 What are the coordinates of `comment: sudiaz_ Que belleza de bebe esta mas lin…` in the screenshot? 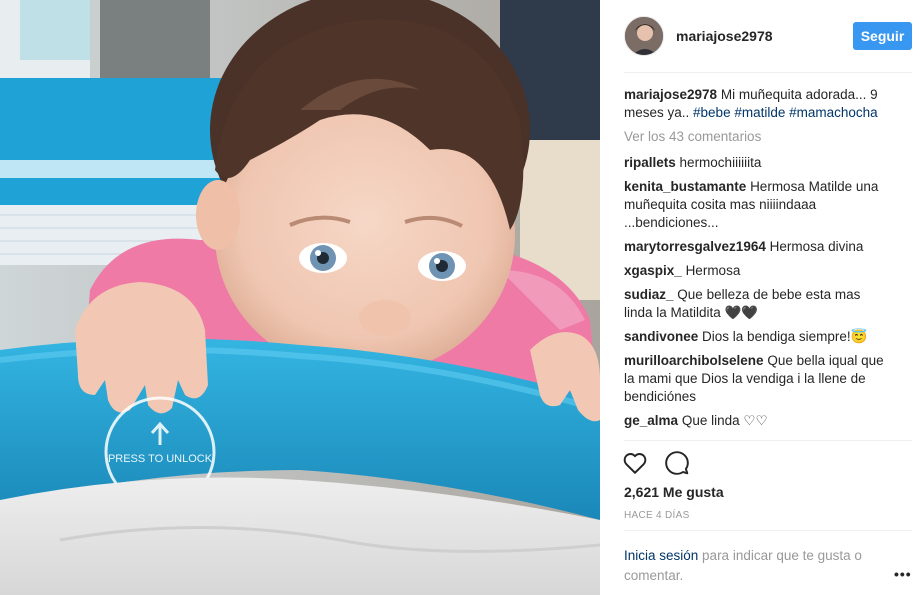 It's located at (756, 304).